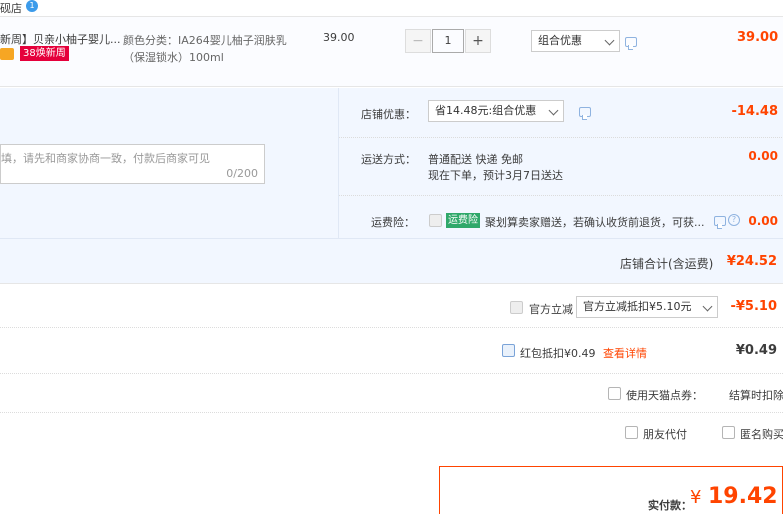  What do you see at coordinates (631, 432) in the screenshot?
I see `friend-pay-checkbox` at bounding box center [631, 432].